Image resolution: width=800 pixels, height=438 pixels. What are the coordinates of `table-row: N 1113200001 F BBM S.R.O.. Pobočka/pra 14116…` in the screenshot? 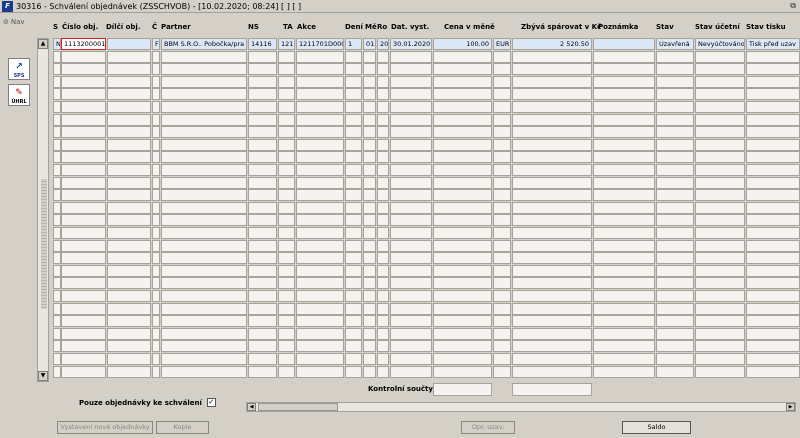 It's located at (425, 44).